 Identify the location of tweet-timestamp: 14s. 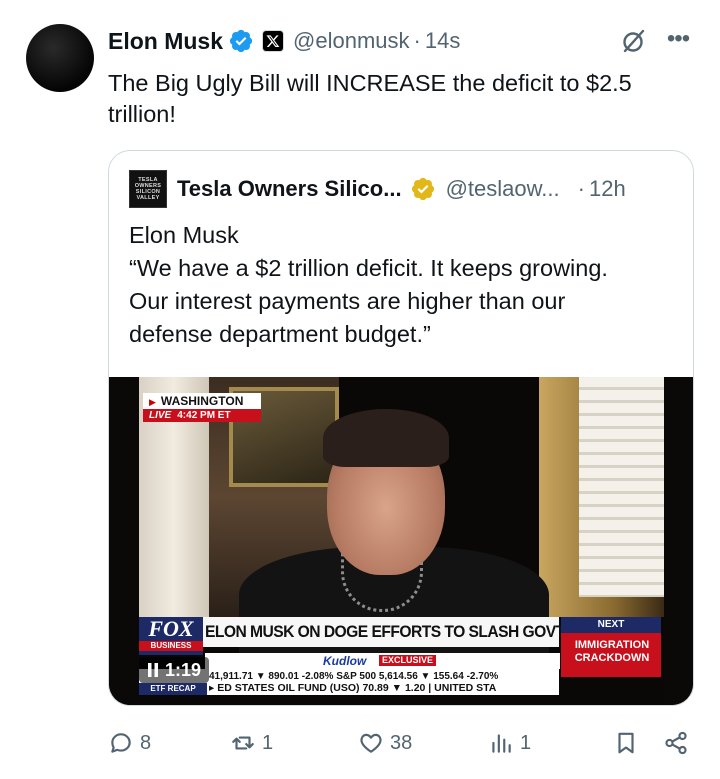
(442, 41).